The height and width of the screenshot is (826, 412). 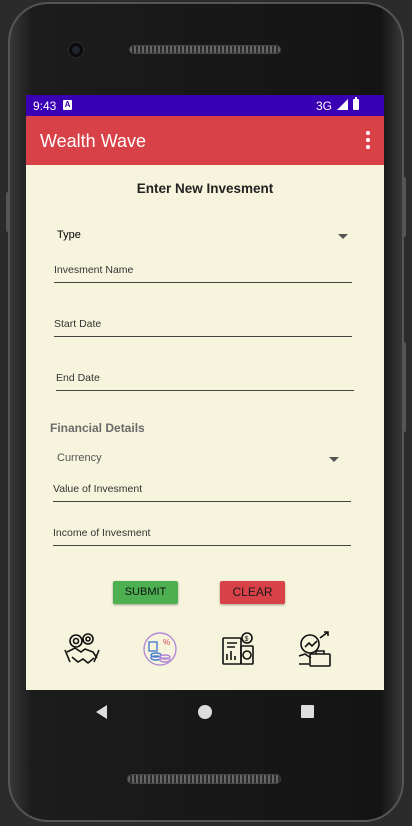 I want to click on front-camera, so click(x=76, y=50).